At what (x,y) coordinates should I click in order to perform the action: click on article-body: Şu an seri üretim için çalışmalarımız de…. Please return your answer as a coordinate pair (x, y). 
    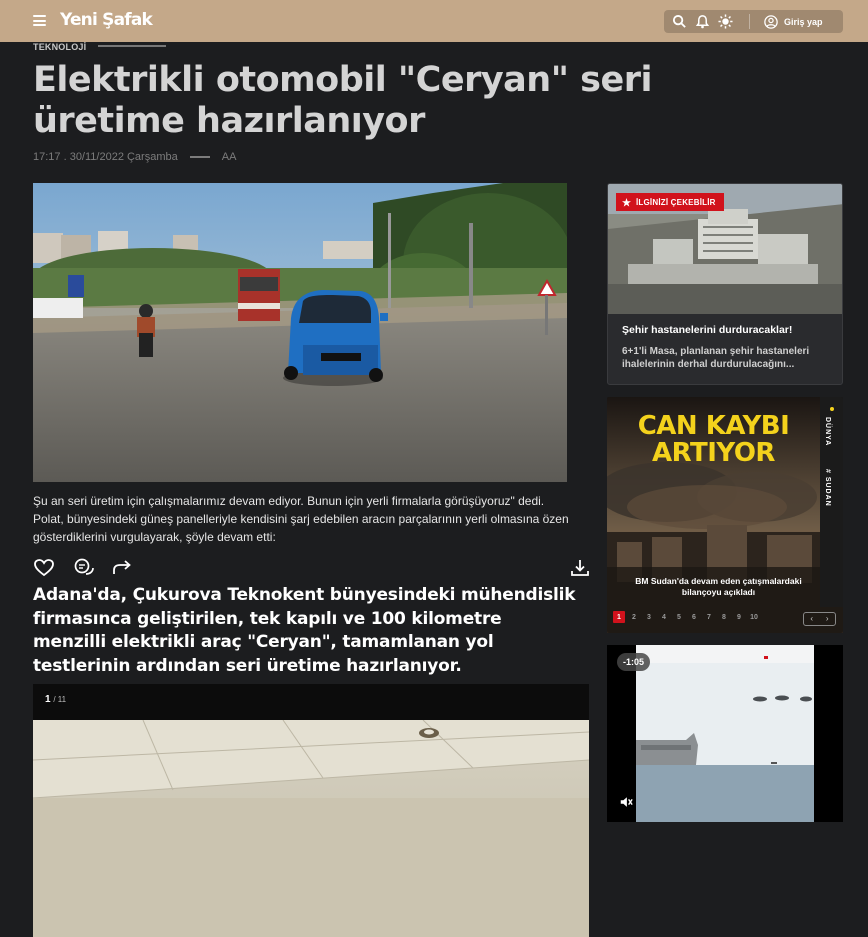
    Looking at the image, I should click on (301, 519).